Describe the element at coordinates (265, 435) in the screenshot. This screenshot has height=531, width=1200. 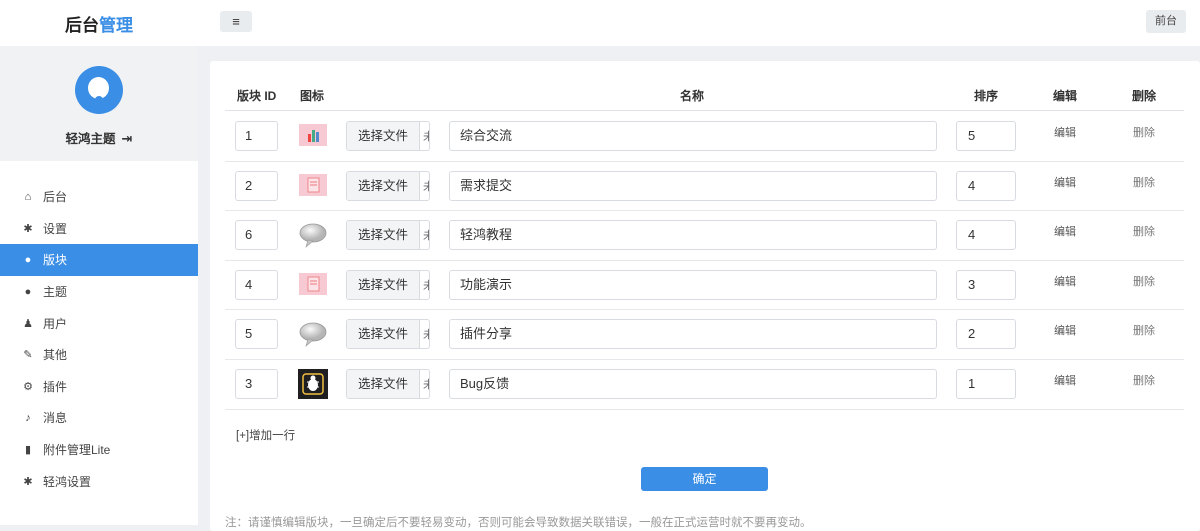
I see `add-row-link: [+]增加一行` at that location.